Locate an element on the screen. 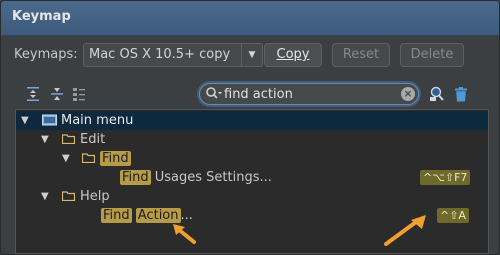 The width and height of the screenshot is (500, 255). collapse-all-icon is located at coordinates (57, 94).